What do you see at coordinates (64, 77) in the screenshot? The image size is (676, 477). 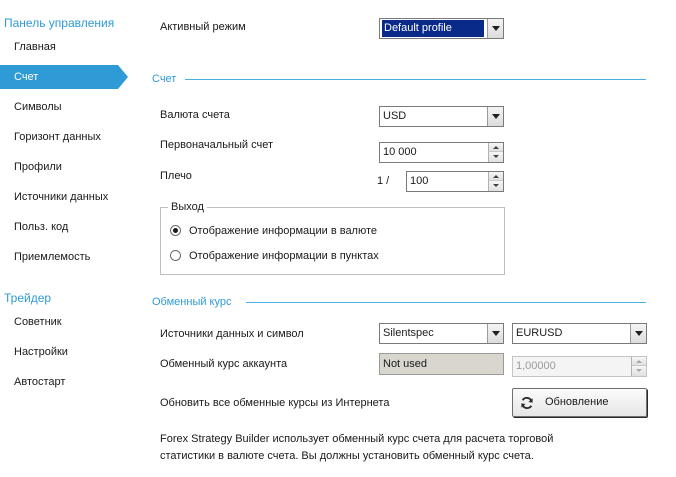 I see `sidebar-item-account: Счет` at bounding box center [64, 77].